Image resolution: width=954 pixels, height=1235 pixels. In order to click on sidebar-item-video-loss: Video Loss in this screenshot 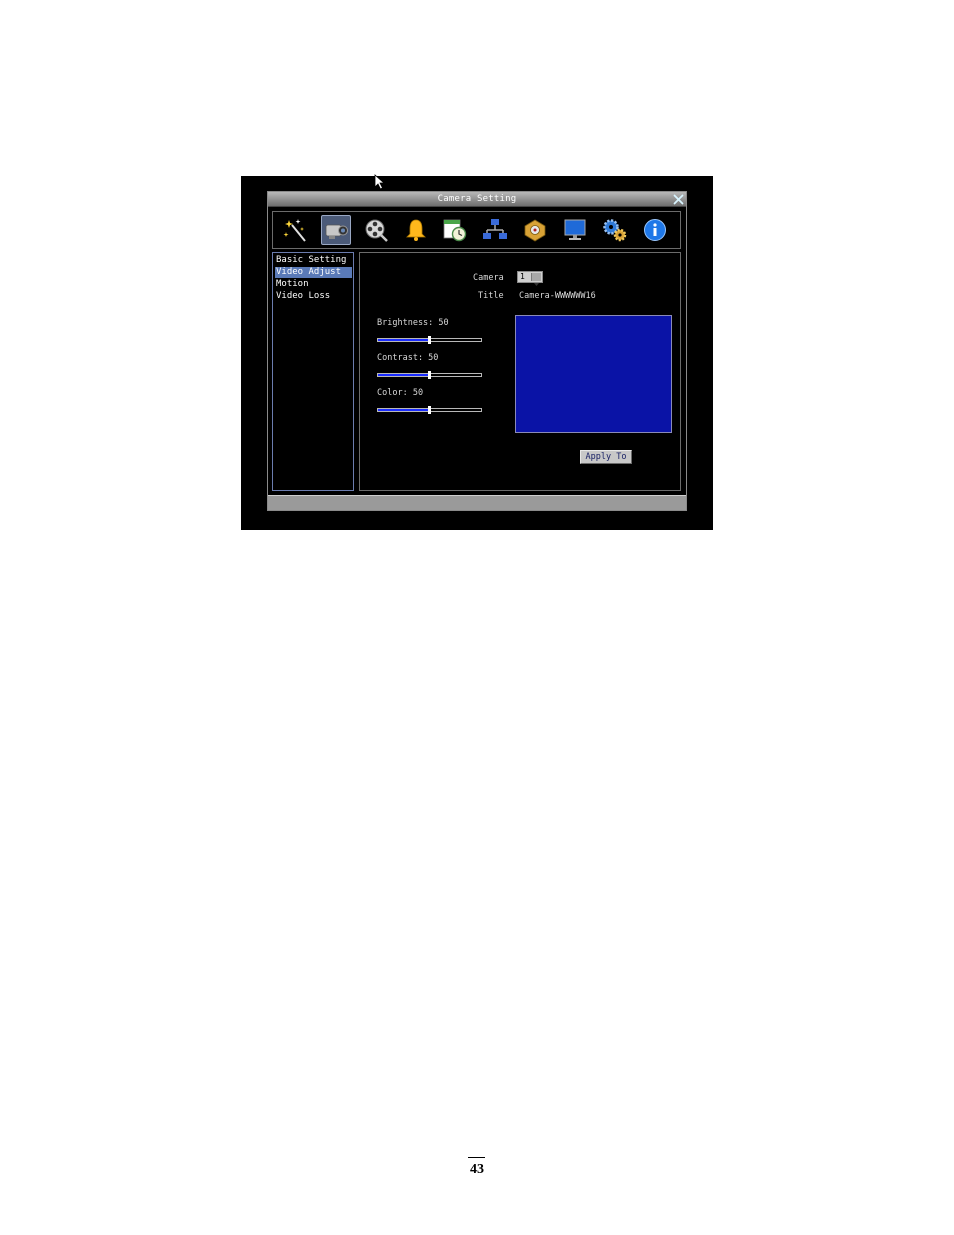, I will do `click(313, 296)`.